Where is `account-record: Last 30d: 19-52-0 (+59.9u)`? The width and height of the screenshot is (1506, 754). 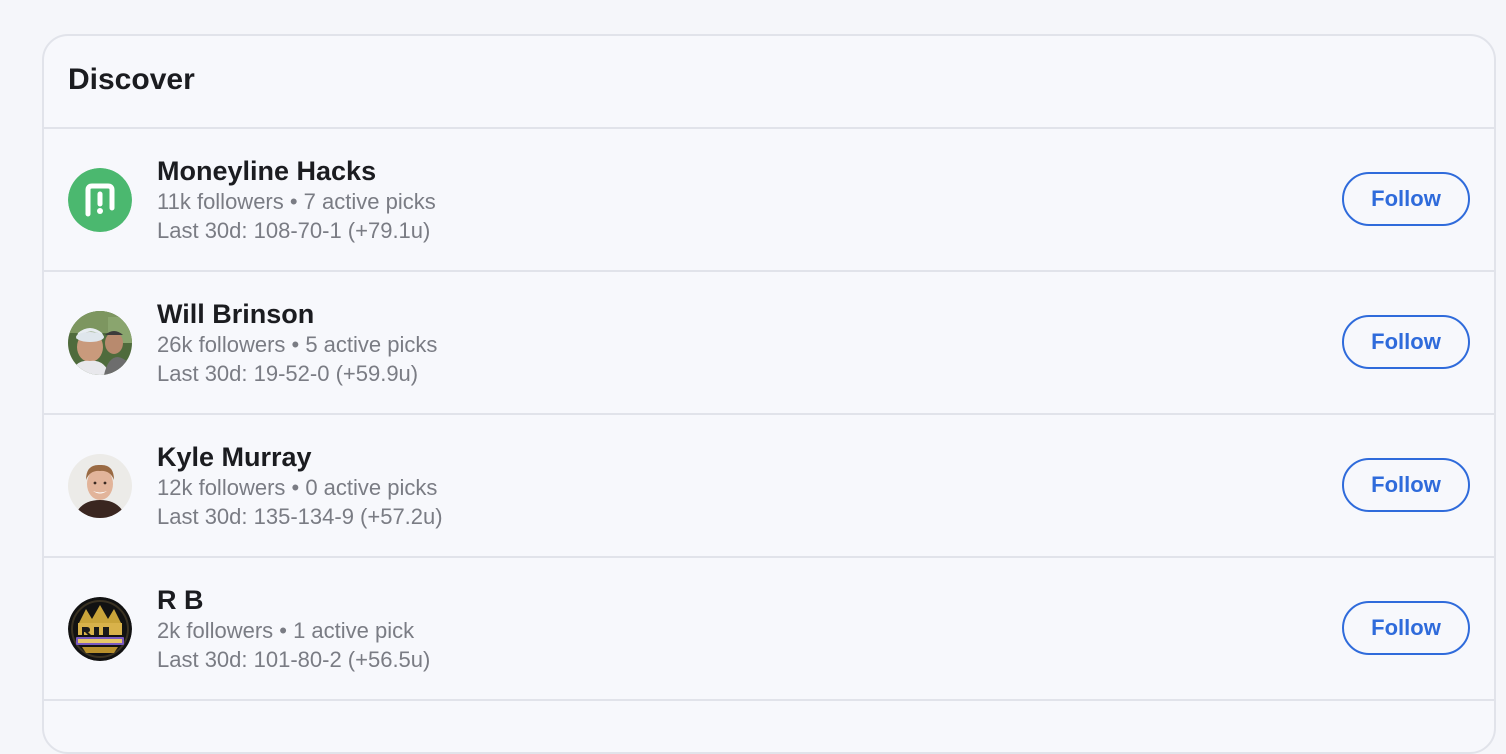
account-record: Last 30d: 19-52-0 (+59.9u) is located at coordinates (288, 373).